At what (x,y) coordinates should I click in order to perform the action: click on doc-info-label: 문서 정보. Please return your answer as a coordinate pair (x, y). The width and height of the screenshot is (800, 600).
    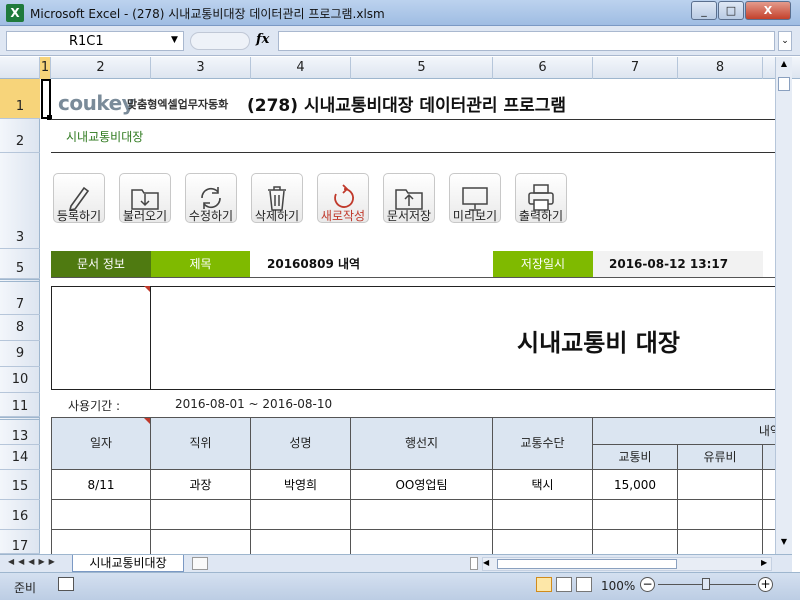
    Looking at the image, I should click on (101, 264).